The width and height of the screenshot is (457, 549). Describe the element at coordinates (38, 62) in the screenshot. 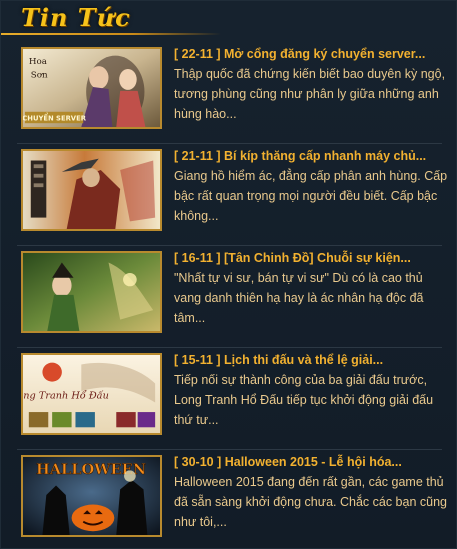

I see `svg-text: Hoa` at that location.